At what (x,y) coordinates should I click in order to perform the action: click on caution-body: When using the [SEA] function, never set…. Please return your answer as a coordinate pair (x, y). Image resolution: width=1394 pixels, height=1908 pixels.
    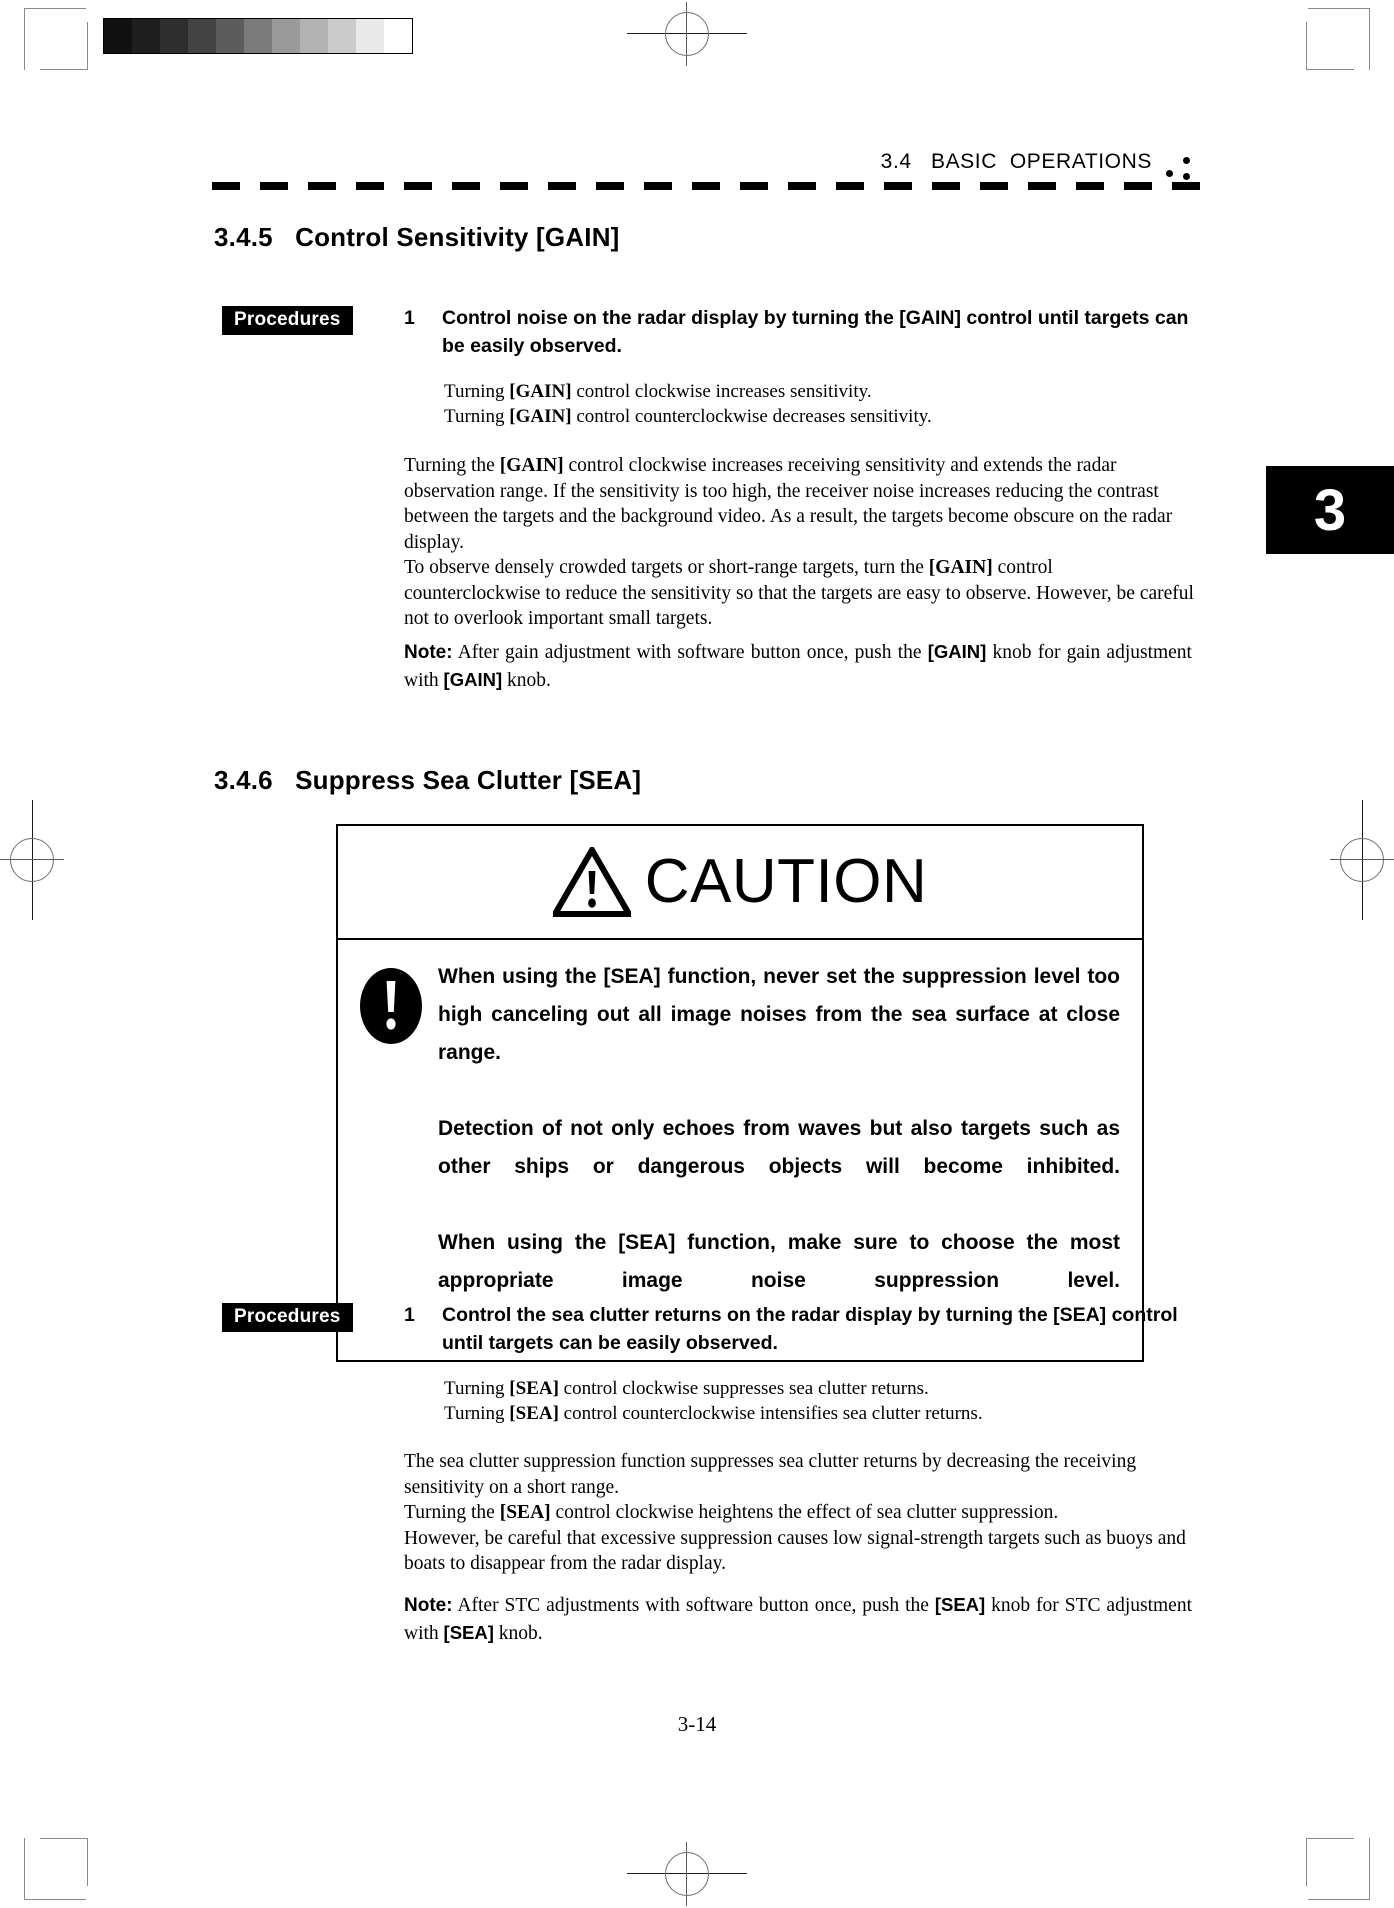
    Looking at the image, I should click on (740, 1150).